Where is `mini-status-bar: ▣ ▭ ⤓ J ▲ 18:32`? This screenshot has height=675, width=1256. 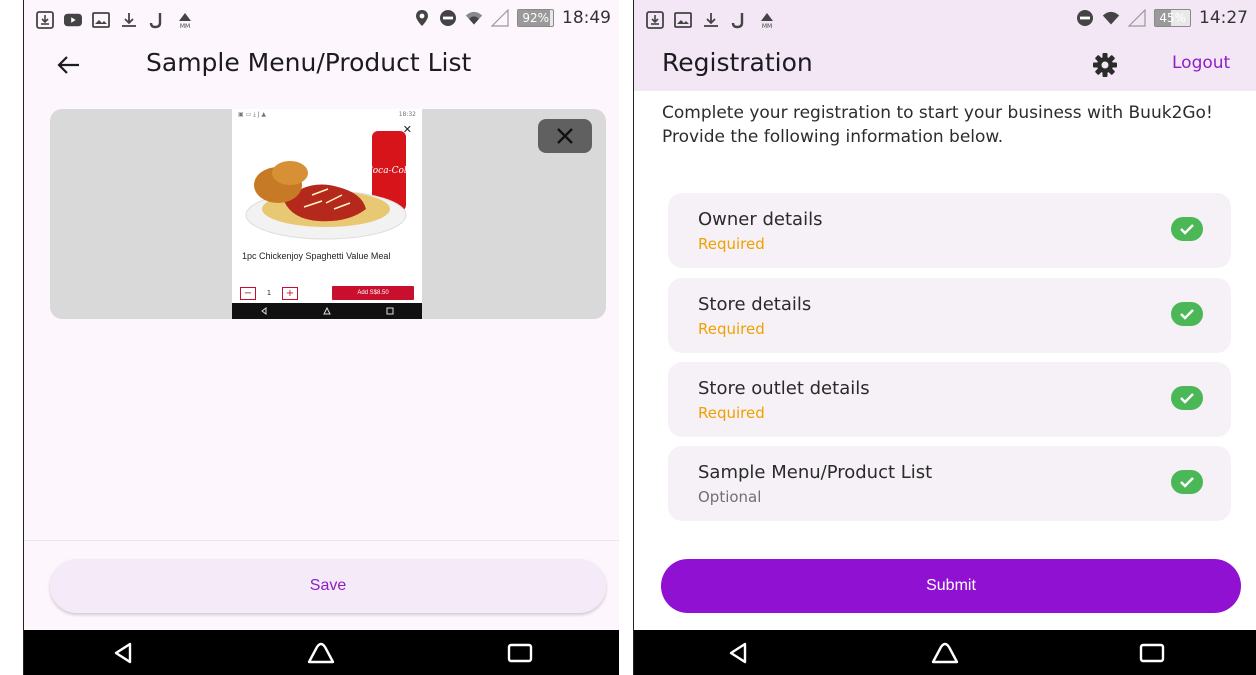 mini-status-bar: ▣ ▭ ⤓ J ▲ 18:32 is located at coordinates (327, 114).